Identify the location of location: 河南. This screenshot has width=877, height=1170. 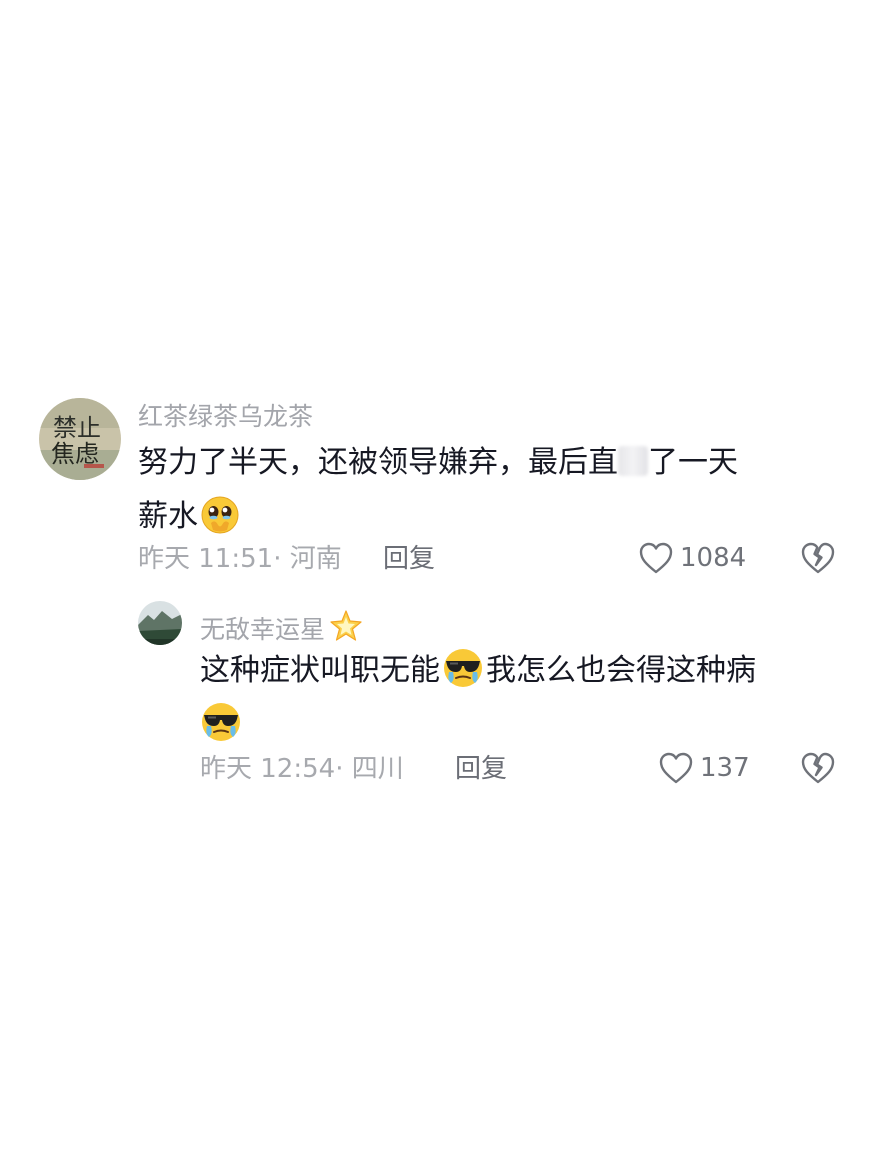
(315, 559).